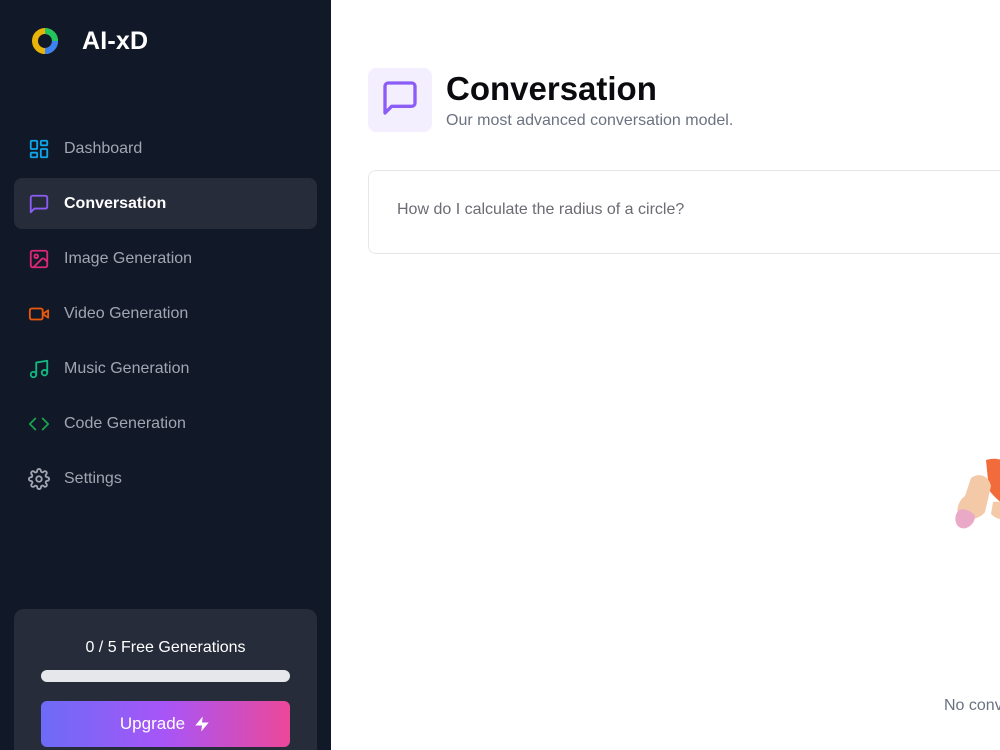 This screenshot has width=1000, height=750. Describe the element at coordinates (115, 40) in the screenshot. I see `app-name: AI-xD` at that location.